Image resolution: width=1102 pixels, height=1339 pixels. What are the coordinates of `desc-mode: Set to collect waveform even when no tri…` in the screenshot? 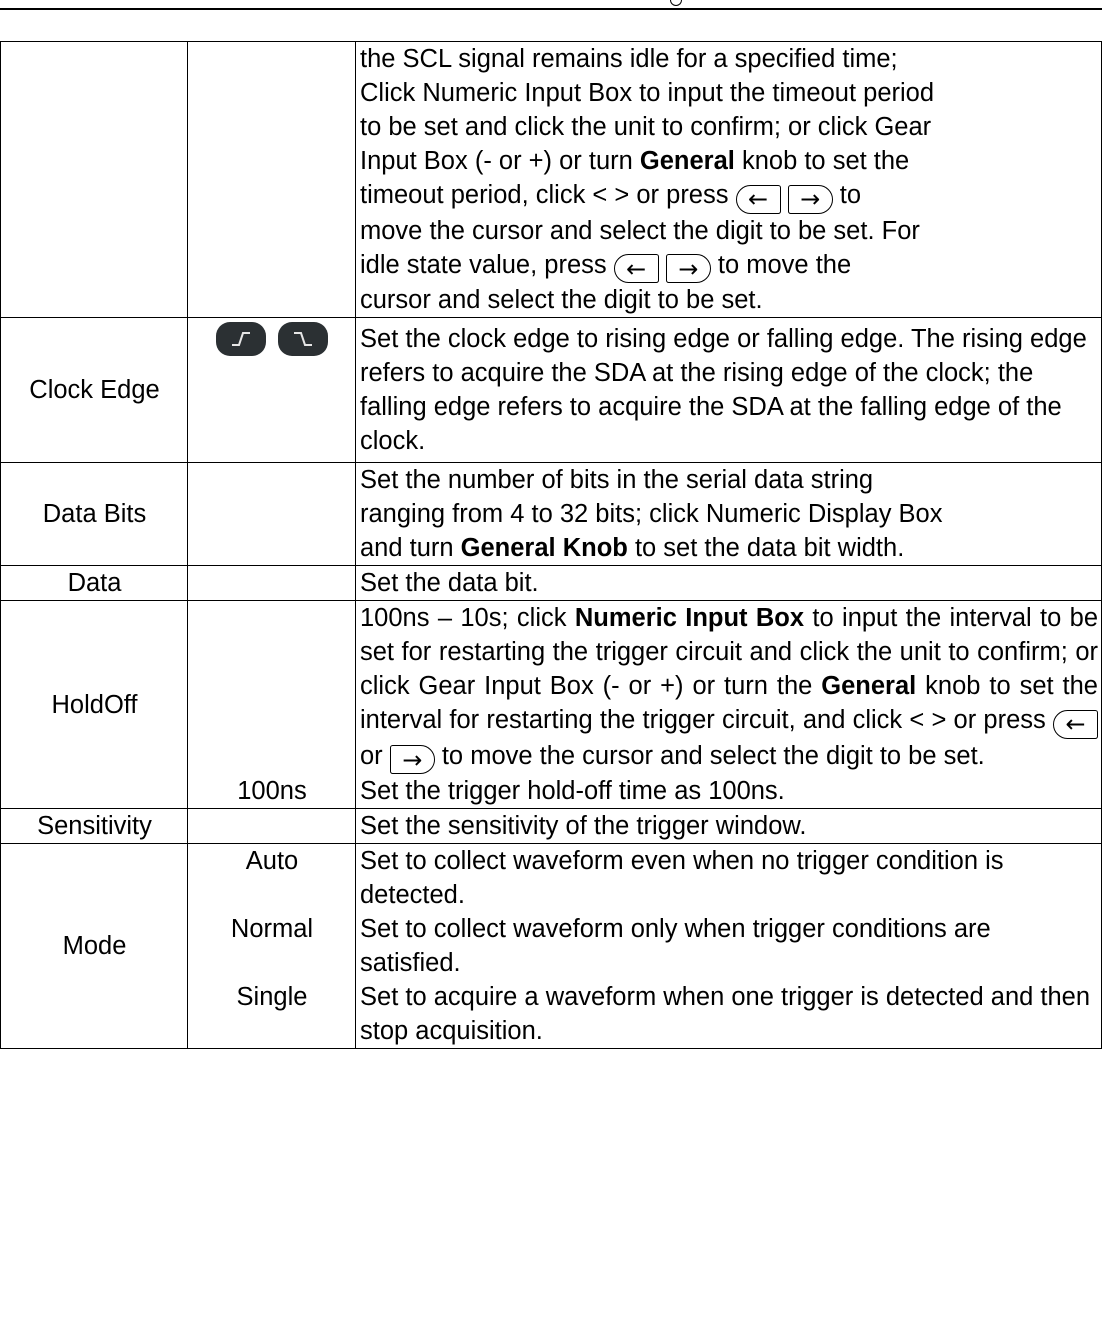 It's located at (728, 946).